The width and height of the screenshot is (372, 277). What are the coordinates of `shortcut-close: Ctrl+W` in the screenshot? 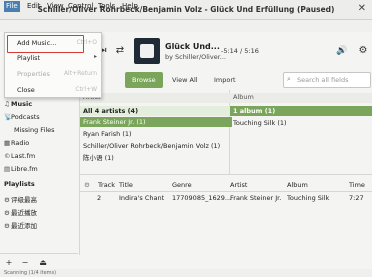 It's located at (86, 89).